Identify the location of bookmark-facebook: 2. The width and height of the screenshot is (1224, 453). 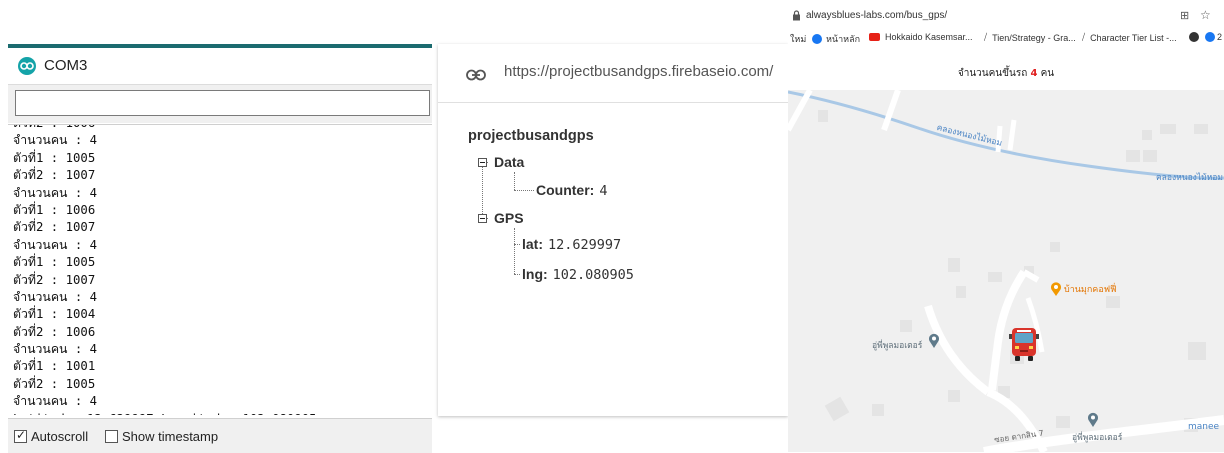
(1213, 37).